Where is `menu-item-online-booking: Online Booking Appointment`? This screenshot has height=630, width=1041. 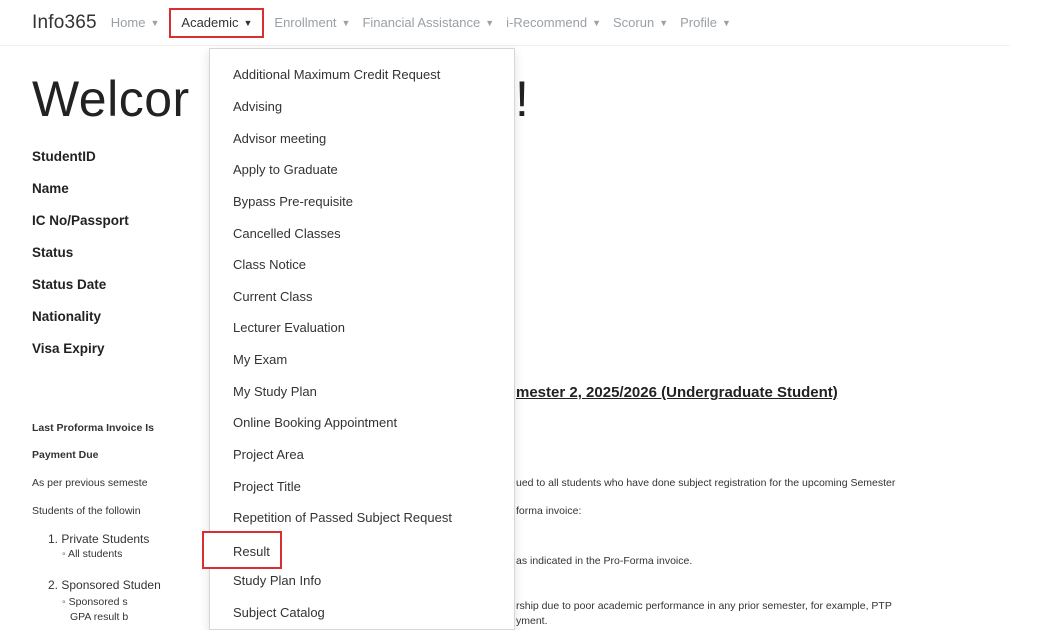 menu-item-online-booking: Online Booking Appointment is located at coordinates (315, 423).